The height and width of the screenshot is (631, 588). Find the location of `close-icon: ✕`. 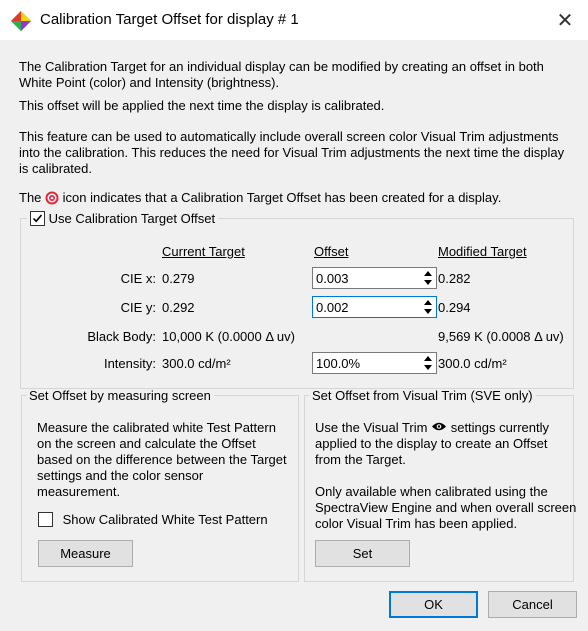

close-icon: ✕ is located at coordinates (565, 21).